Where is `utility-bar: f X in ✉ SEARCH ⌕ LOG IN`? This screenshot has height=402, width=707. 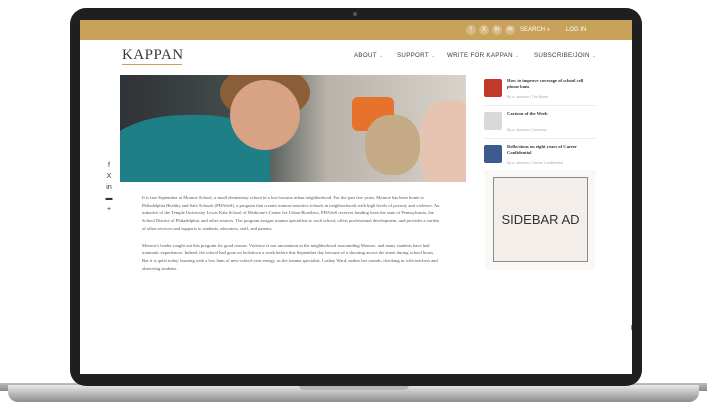
utility-bar: f X in ✉ SEARCH ⌕ LOG IN is located at coordinates (356, 30).